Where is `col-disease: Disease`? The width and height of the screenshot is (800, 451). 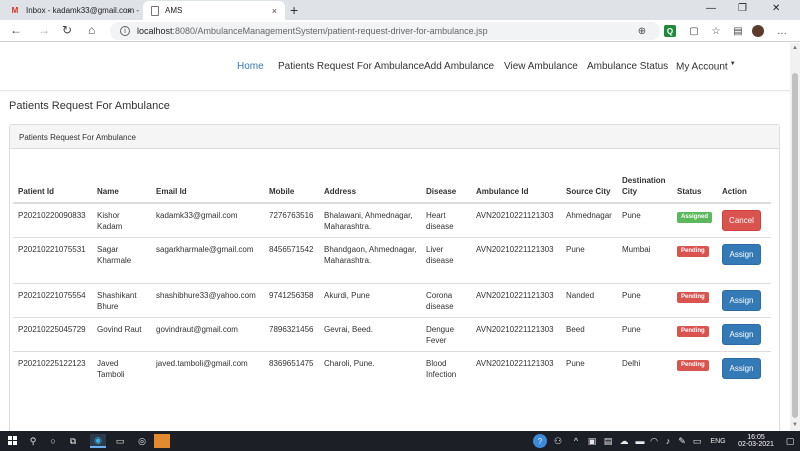 col-disease: Disease is located at coordinates (446, 182).